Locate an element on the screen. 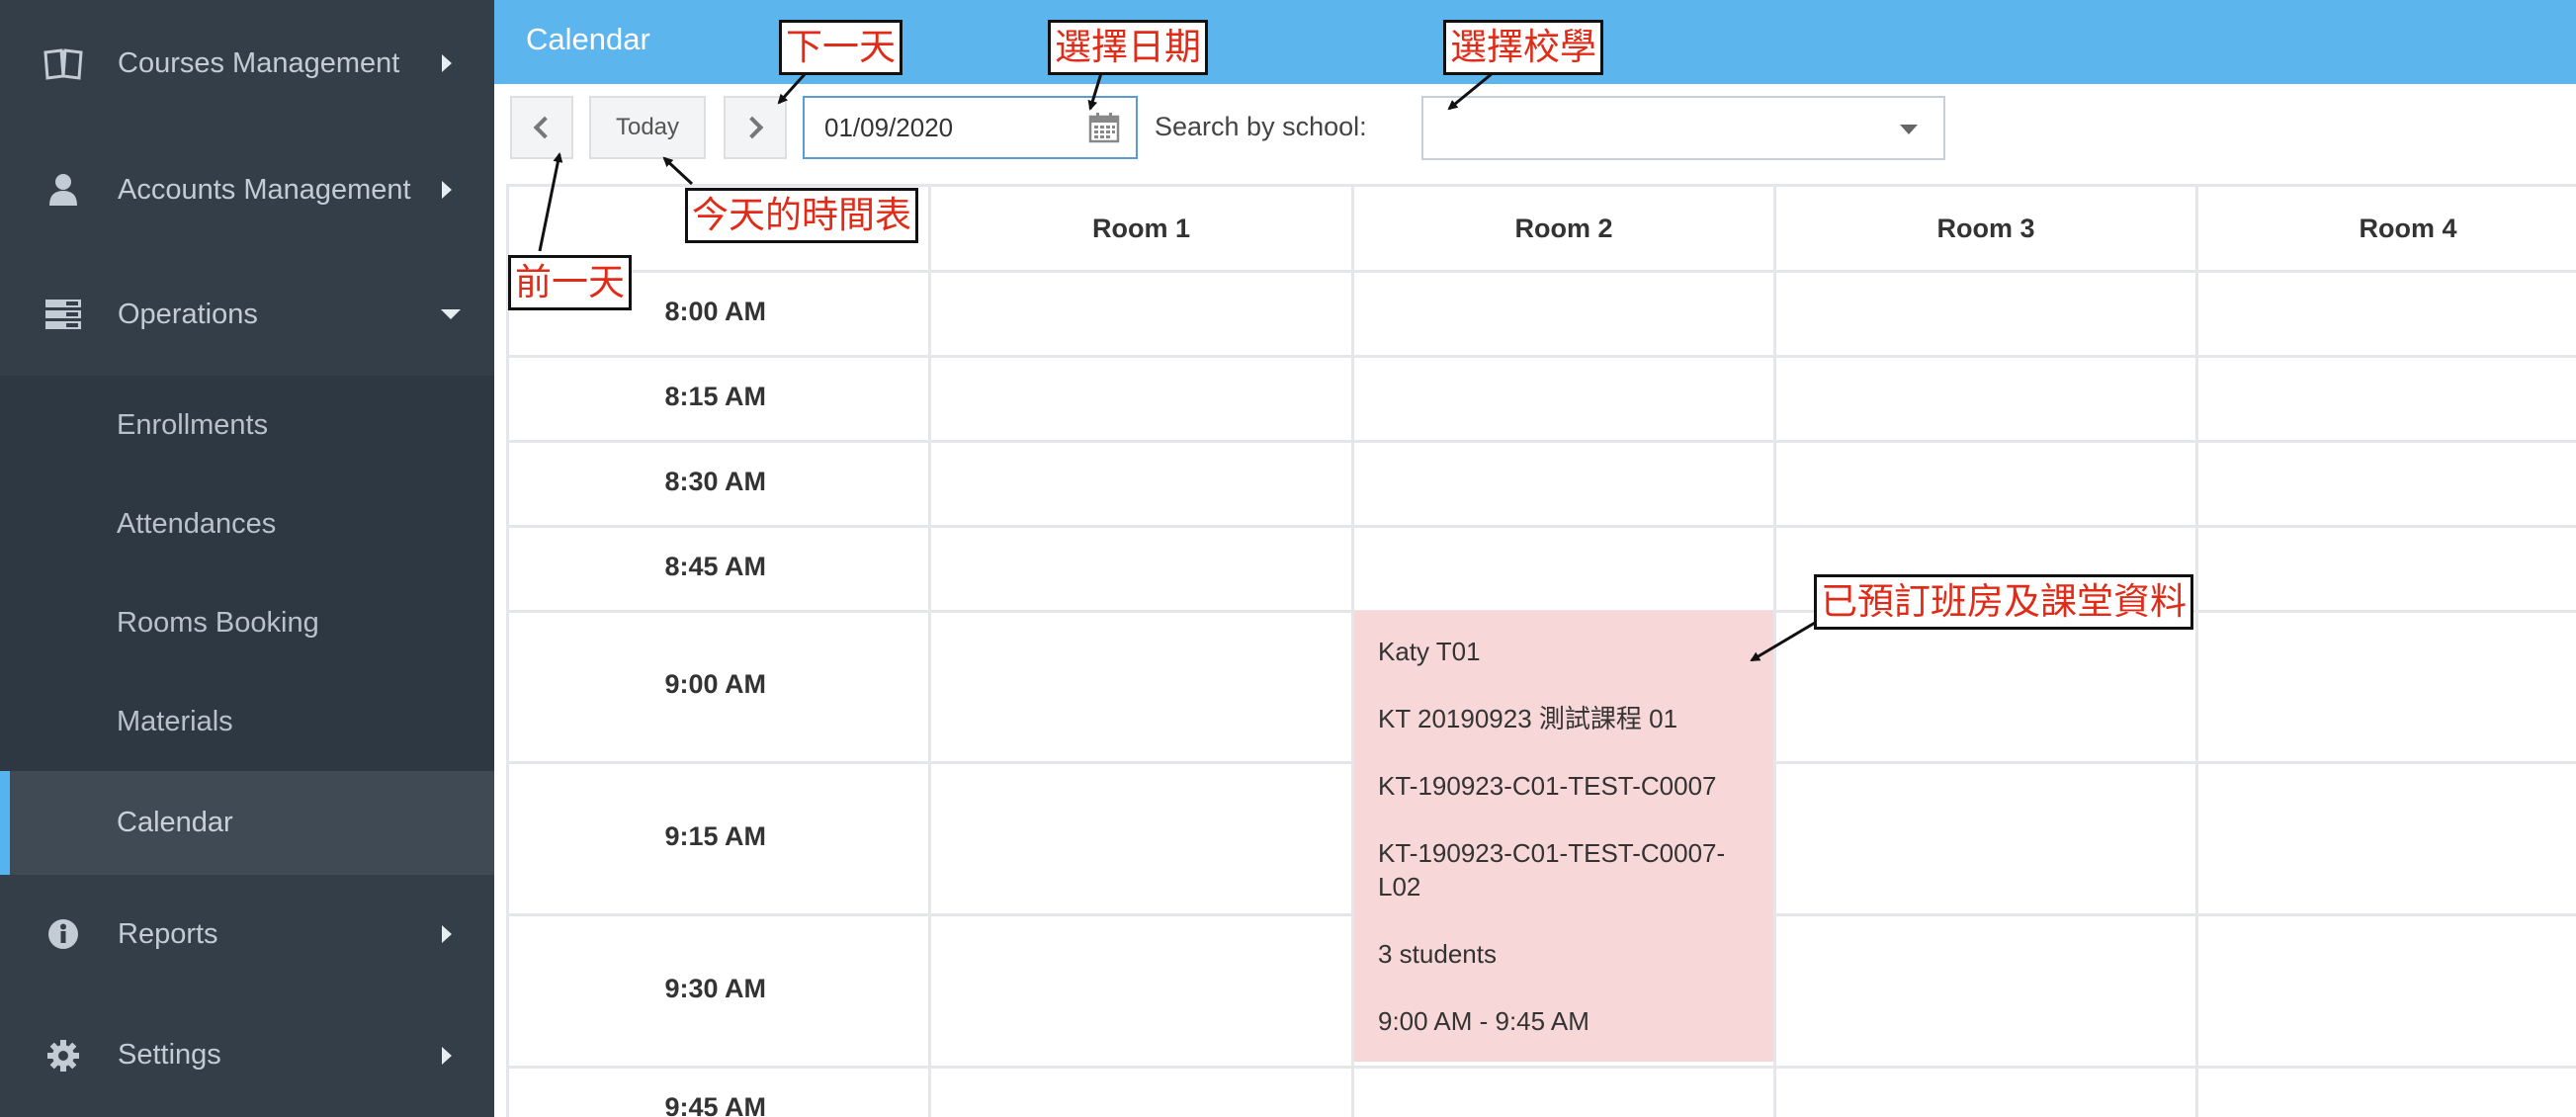  annotation-today-schedule: 今天的時間表 is located at coordinates (801, 215).